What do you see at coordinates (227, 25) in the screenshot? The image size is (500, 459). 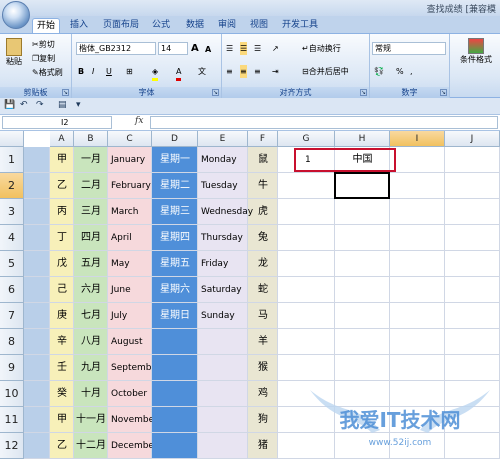 I see `tab-review: 审阅` at bounding box center [227, 25].